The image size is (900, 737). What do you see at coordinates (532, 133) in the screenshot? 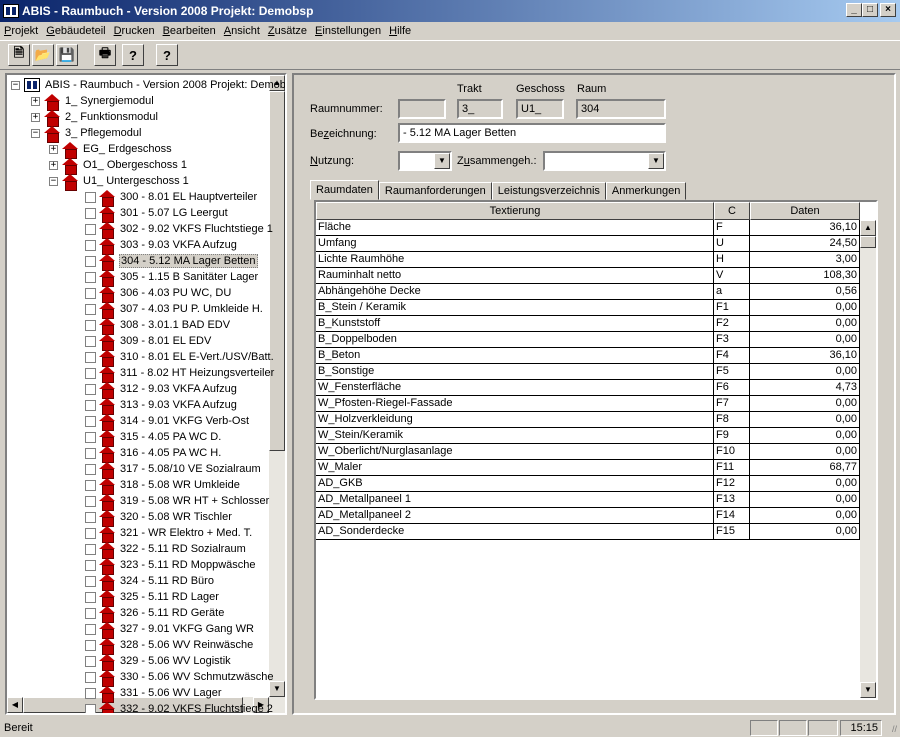
I see `bezeichnung-field: - 5.12 MA Lager Betten` at bounding box center [532, 133].